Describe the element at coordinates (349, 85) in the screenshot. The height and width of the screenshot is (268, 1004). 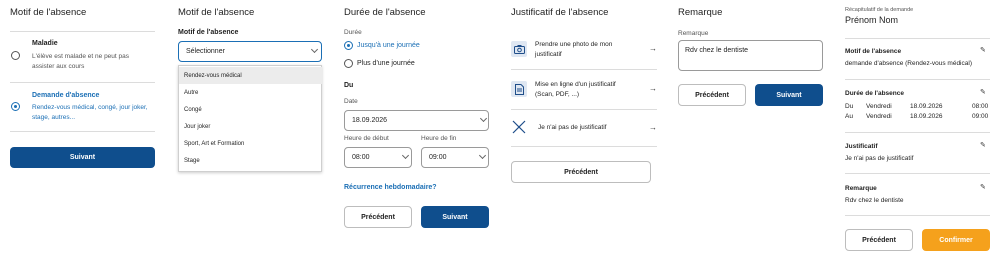
I see `section-du: Du` at that location.